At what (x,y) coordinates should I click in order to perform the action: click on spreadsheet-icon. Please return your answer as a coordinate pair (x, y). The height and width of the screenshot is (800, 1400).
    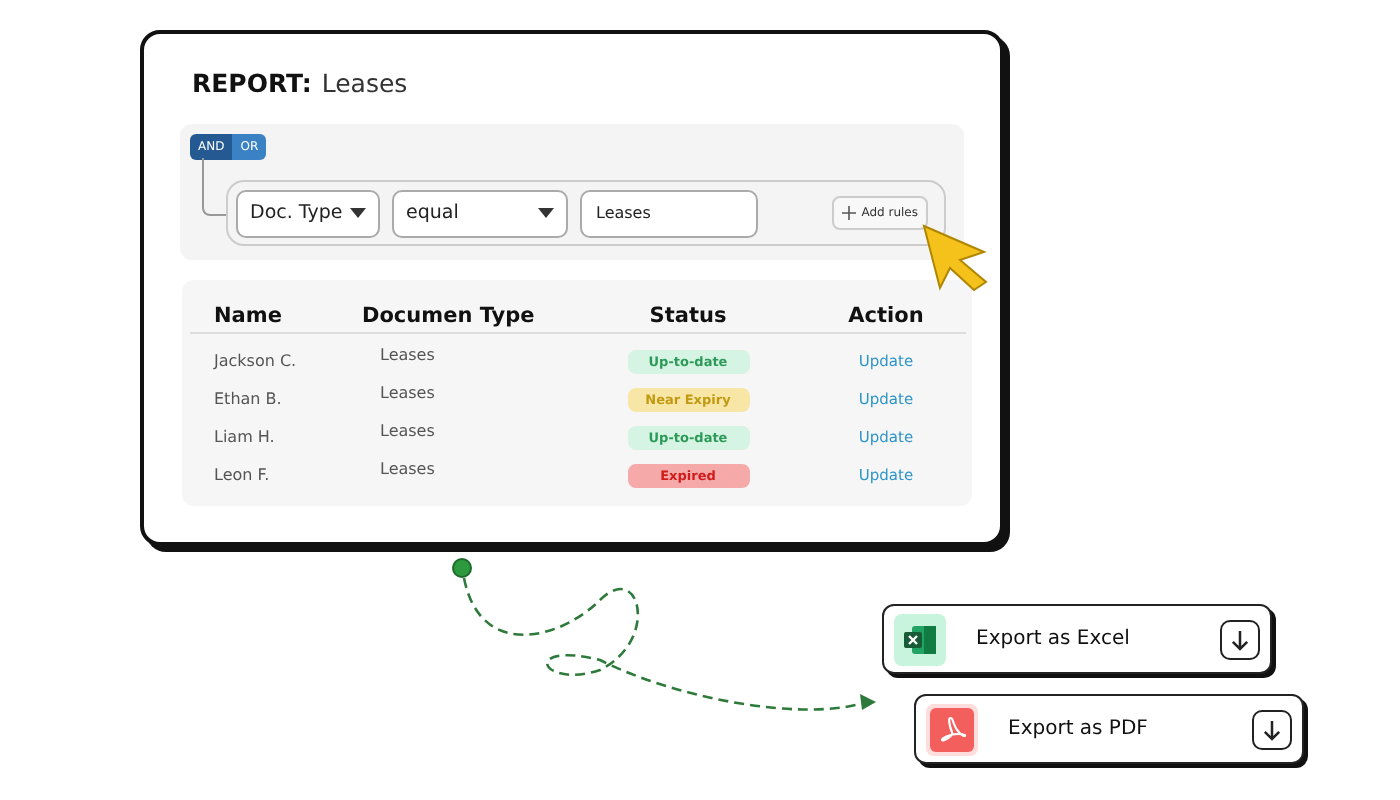
    Looking at the image, I should click on (920, 639).